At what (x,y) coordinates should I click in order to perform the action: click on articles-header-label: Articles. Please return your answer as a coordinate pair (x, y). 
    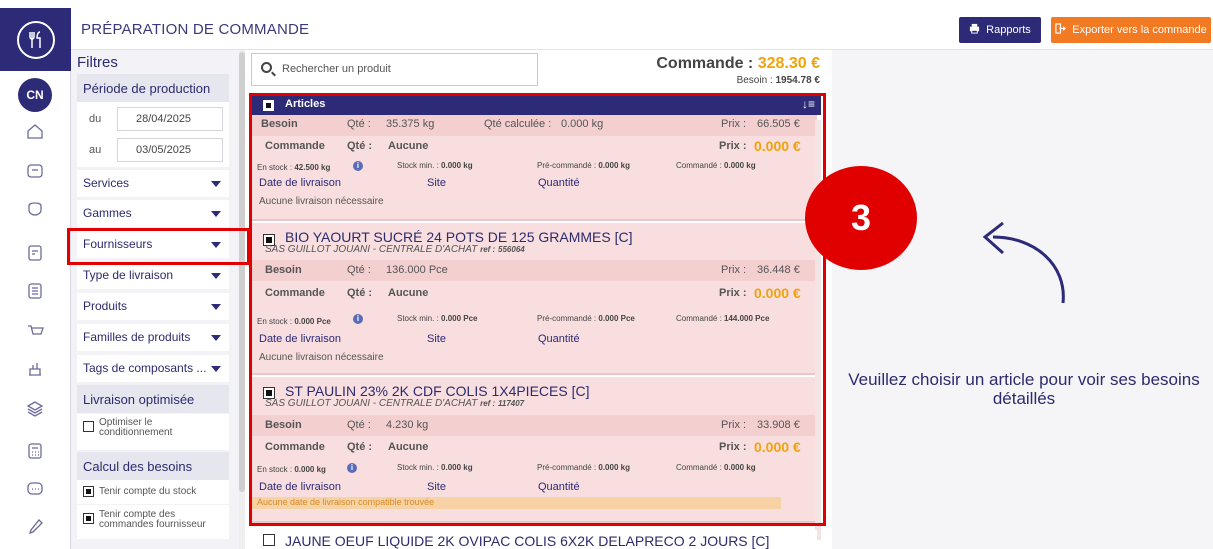
    Looking at the image, I should click on (305, 104).